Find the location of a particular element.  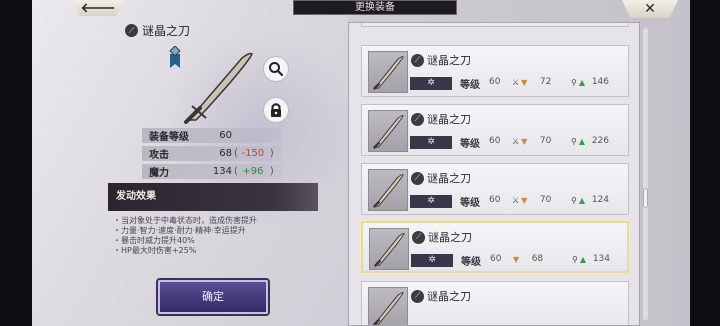

stat-delta: -150 is located at coordinates (253, 153).